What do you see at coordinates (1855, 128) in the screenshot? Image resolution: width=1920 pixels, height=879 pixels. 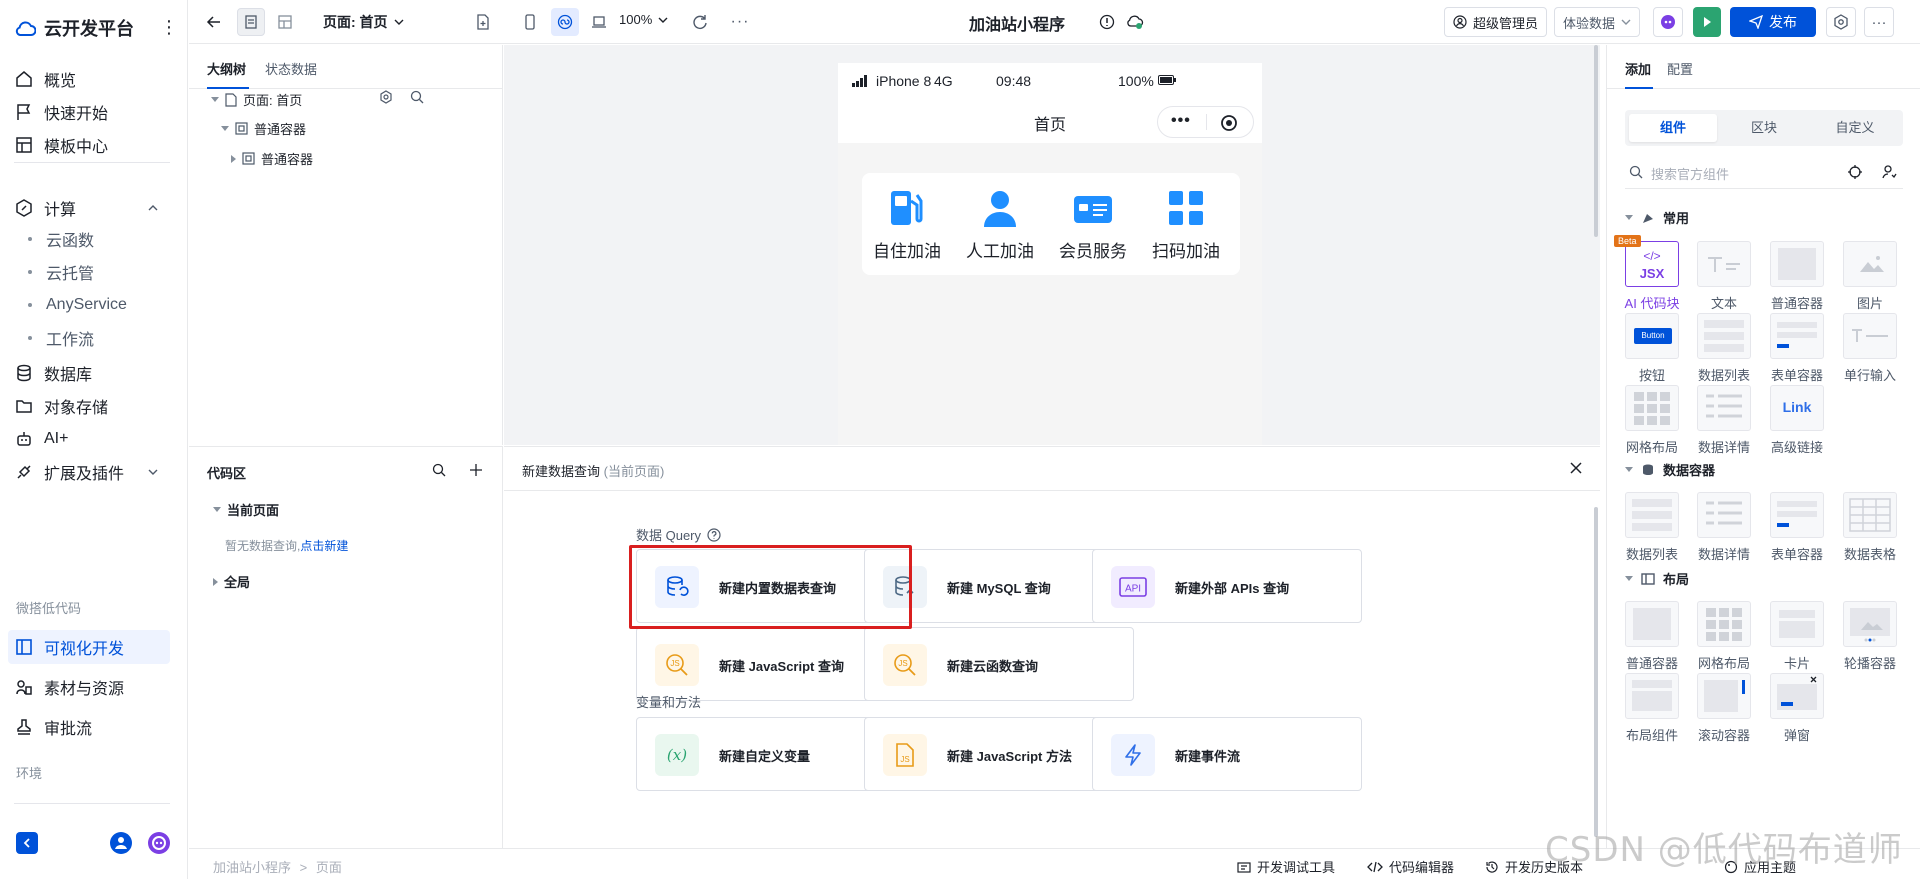 I see `segment-custom: 自定义` at bounding box center [1855, 128].